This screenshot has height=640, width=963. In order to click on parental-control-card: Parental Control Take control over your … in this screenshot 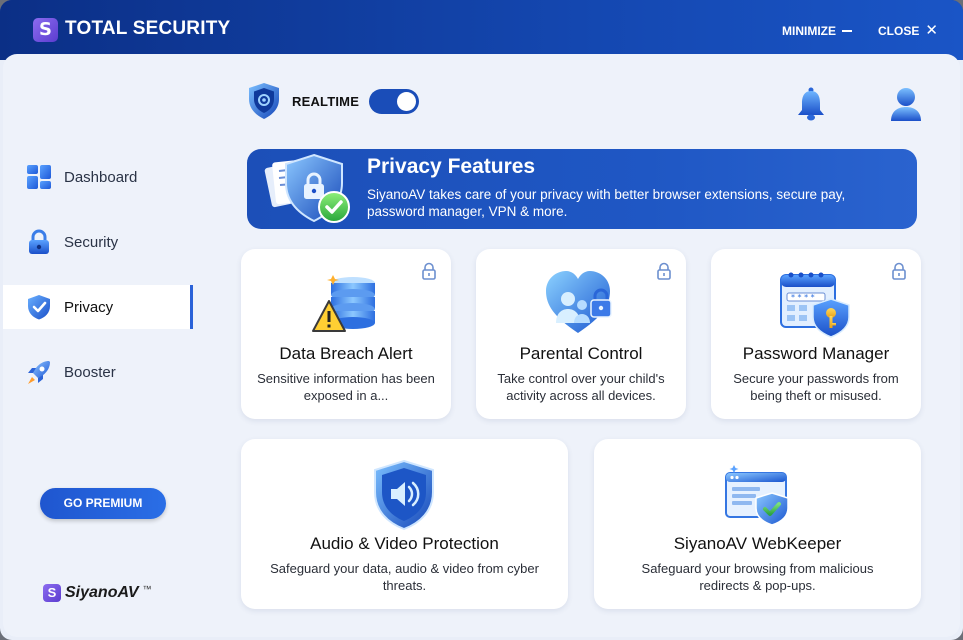, I will do `click(581, 334)`.